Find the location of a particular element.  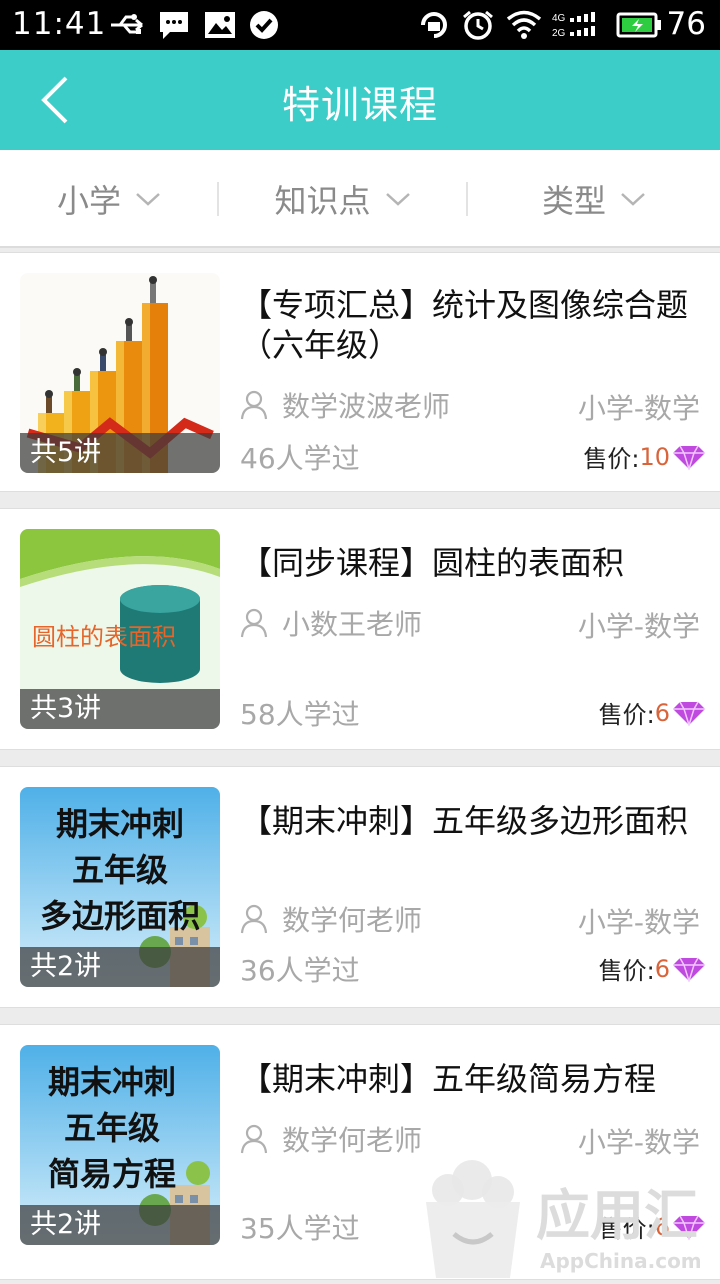

alarm-icon is located at coordinates (478, 25).